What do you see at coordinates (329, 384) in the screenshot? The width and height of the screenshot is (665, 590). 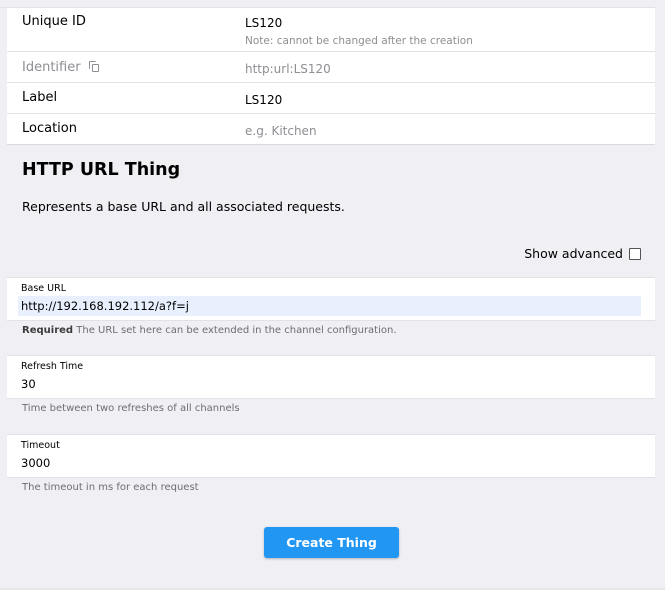 I see `refresh-time-input: 30` at bounding box center [329, 384].